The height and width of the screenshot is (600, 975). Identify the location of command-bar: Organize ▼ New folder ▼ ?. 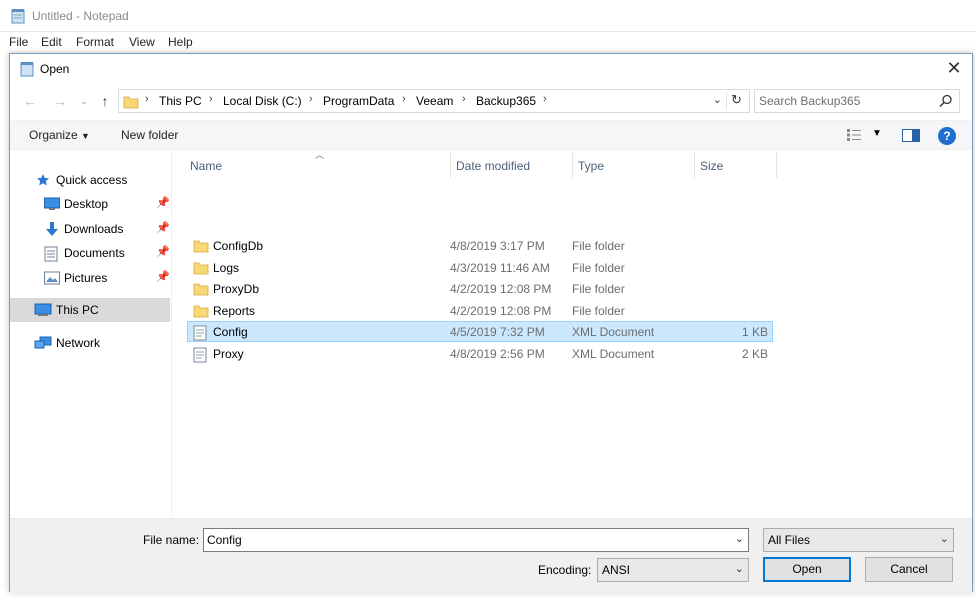
(491, 135).